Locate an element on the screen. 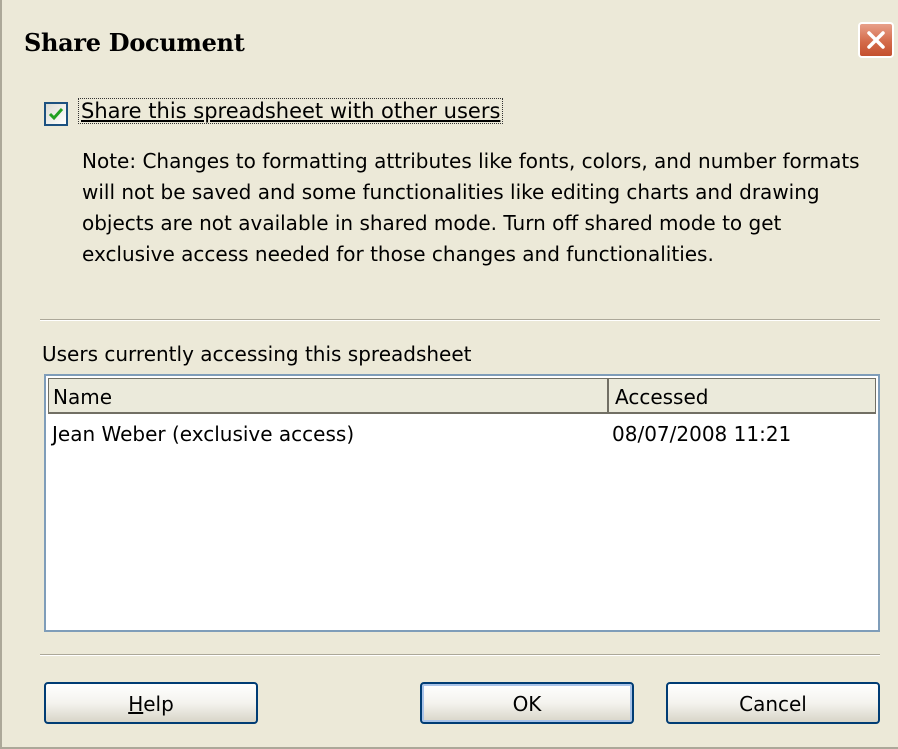 This screenshot has width=898, height=749. divider-bottom is located at coordinates (460, 655).